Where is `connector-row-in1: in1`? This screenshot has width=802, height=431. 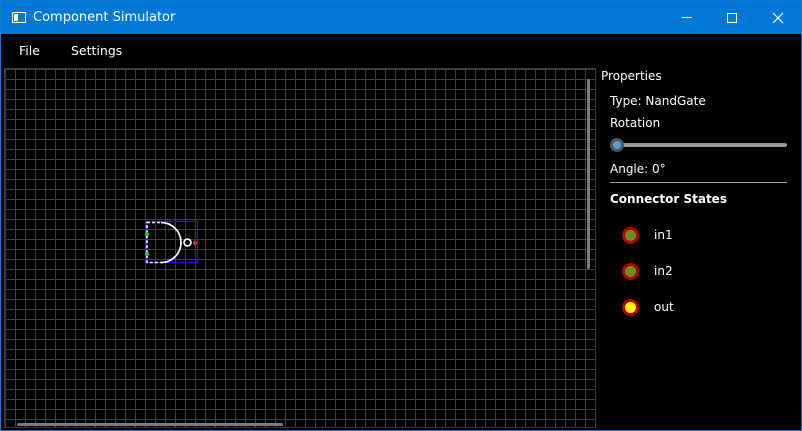 connector-row-in1: in1 is located at coordinates (707, 236).